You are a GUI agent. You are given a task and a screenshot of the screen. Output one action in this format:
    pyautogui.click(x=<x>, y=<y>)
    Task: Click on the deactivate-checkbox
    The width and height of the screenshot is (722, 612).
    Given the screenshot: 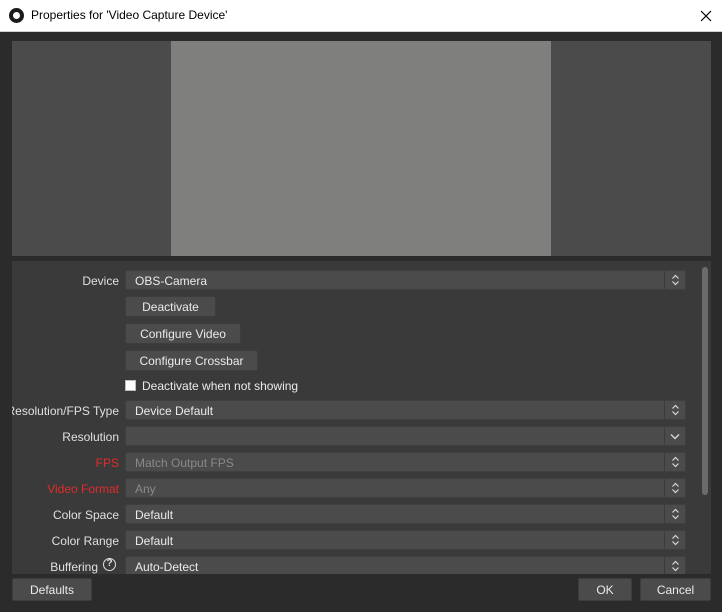 What is the action you would take?
    pyautogui.click(x=130, y=385)
    